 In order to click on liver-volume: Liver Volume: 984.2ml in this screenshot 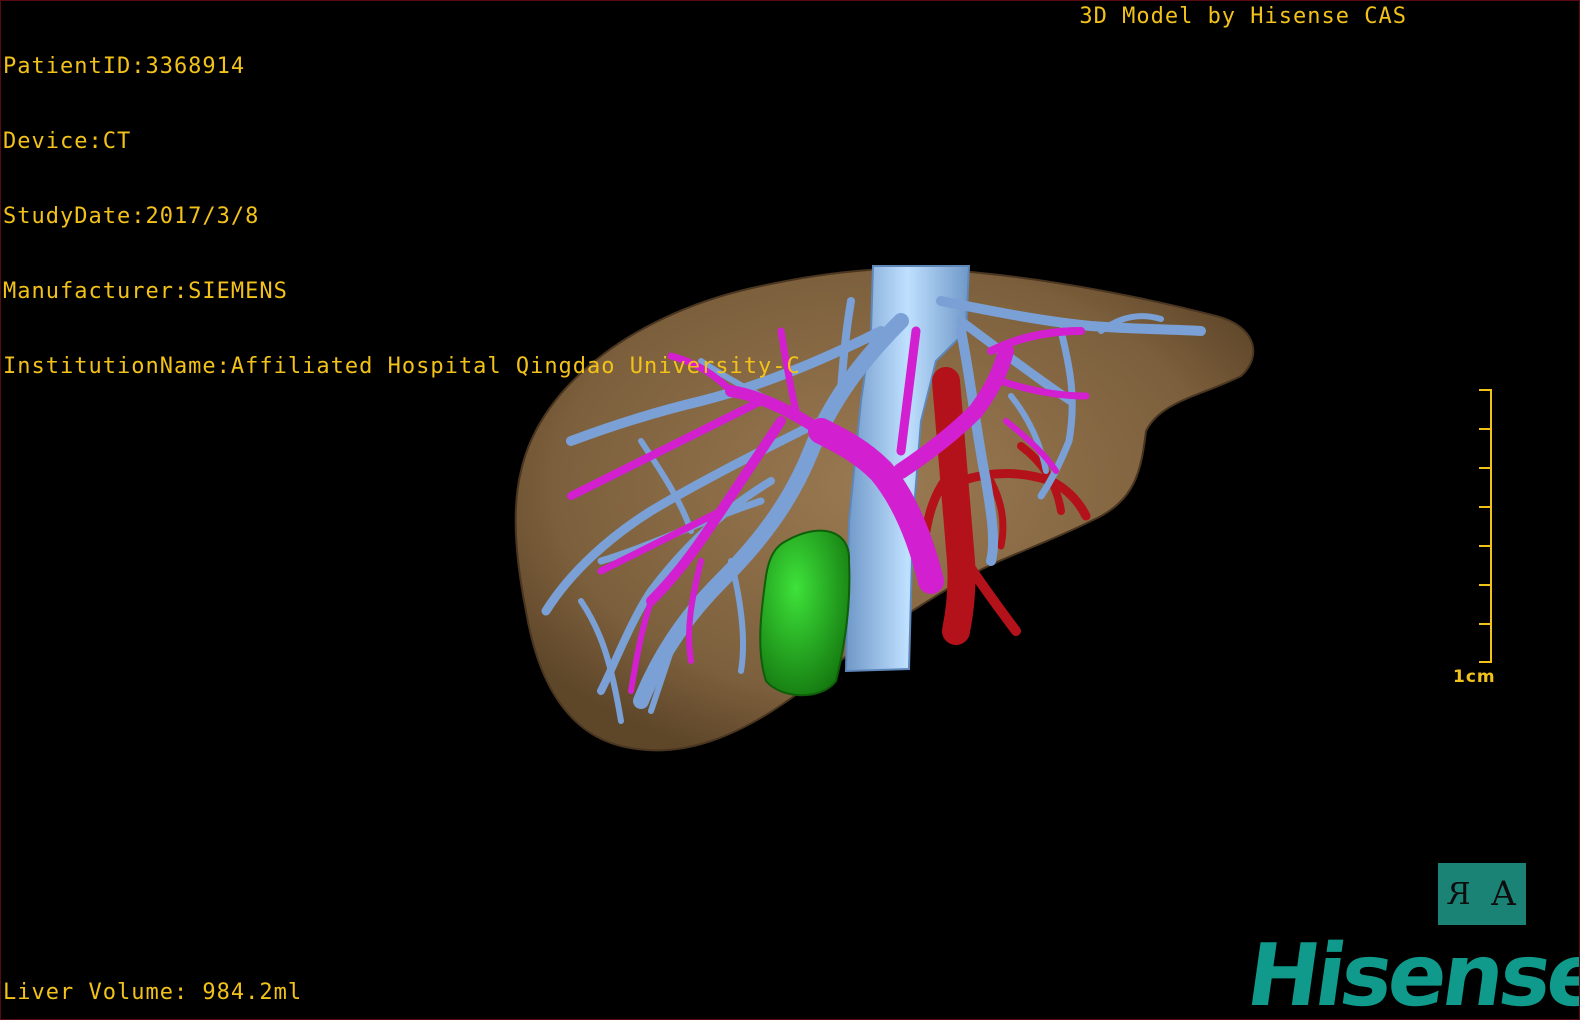, I will do `click(153, 992)`.